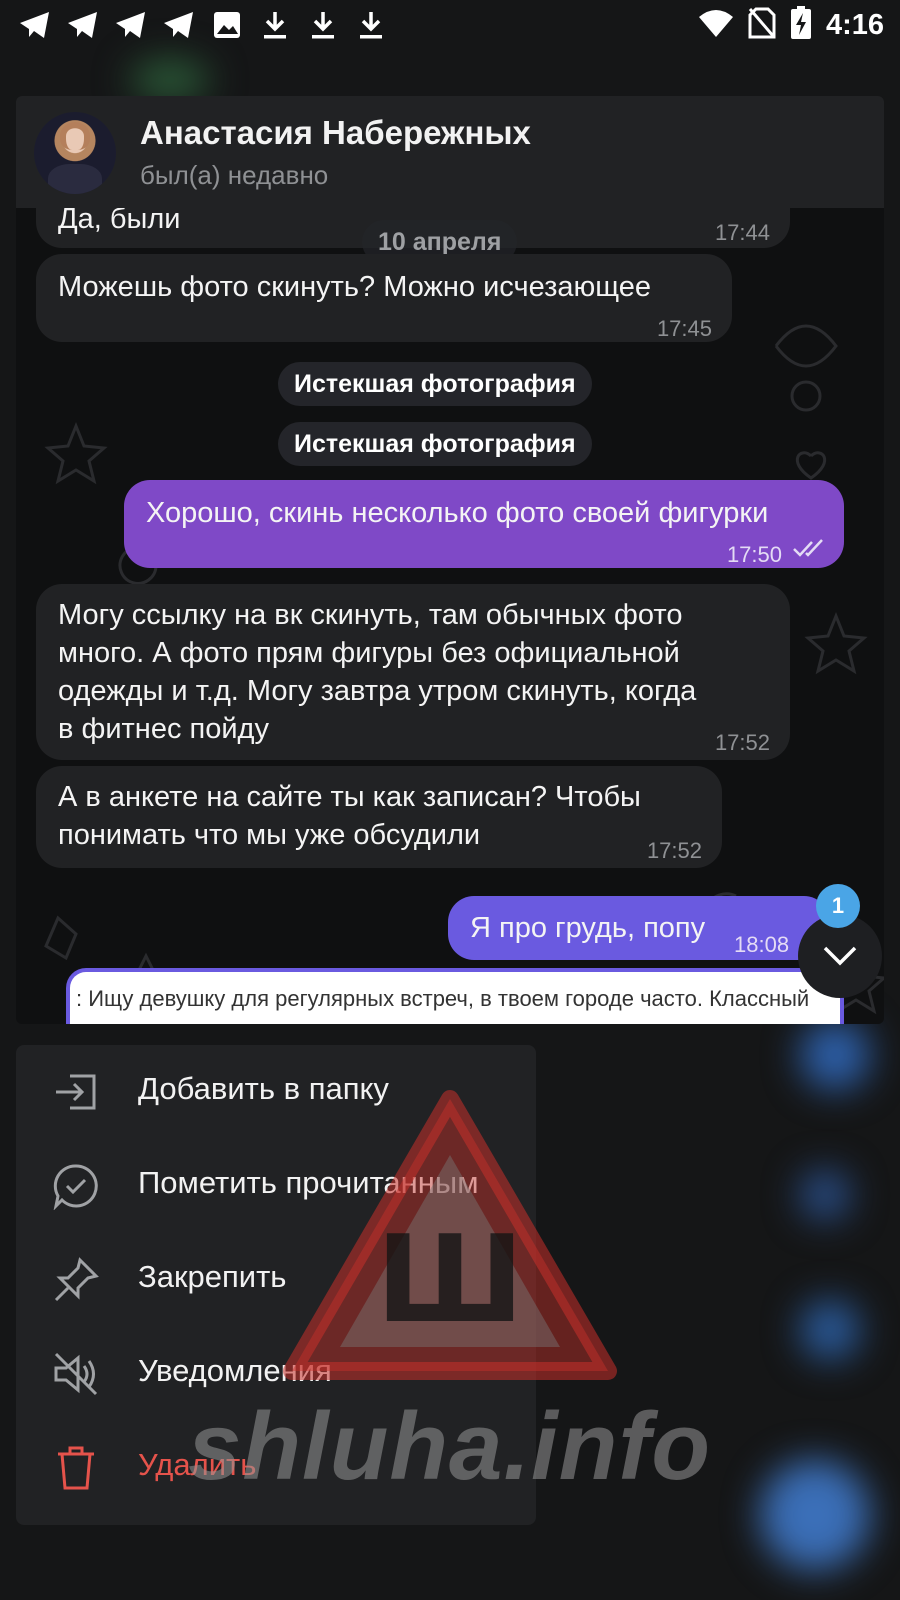  I want to click on double-check-icon, so click(808, 548).